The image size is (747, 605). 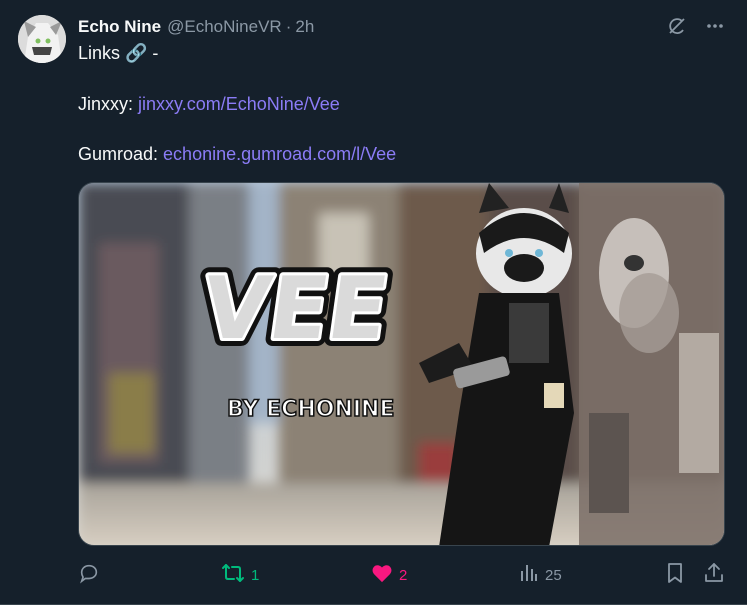 What do you see at coordinates (382, 575) in the screenshot?
I see `like-icon` at bounding box center [382, 575].